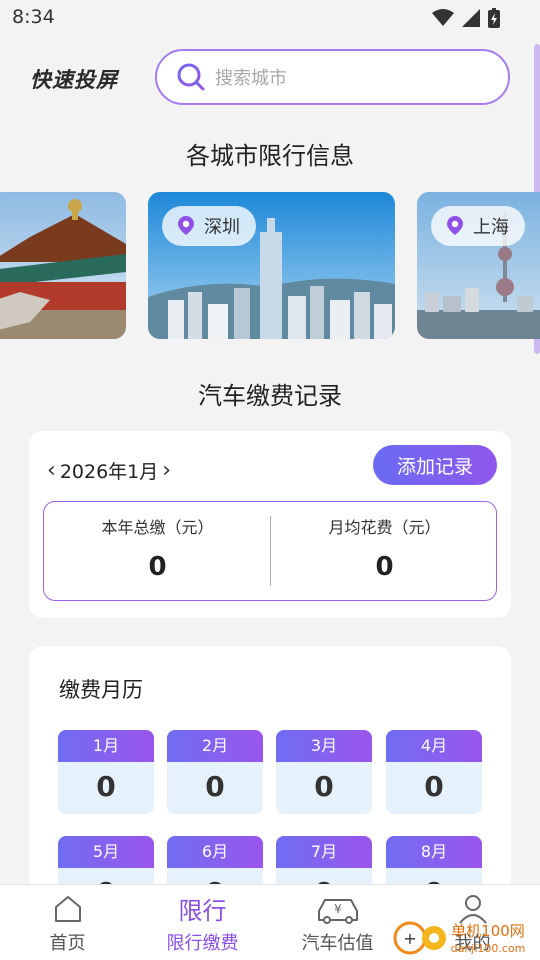 The width and height of the screenshot is (540, 960). I want to click on cities-section-title: 各城市限行信息, so click(270, 156).